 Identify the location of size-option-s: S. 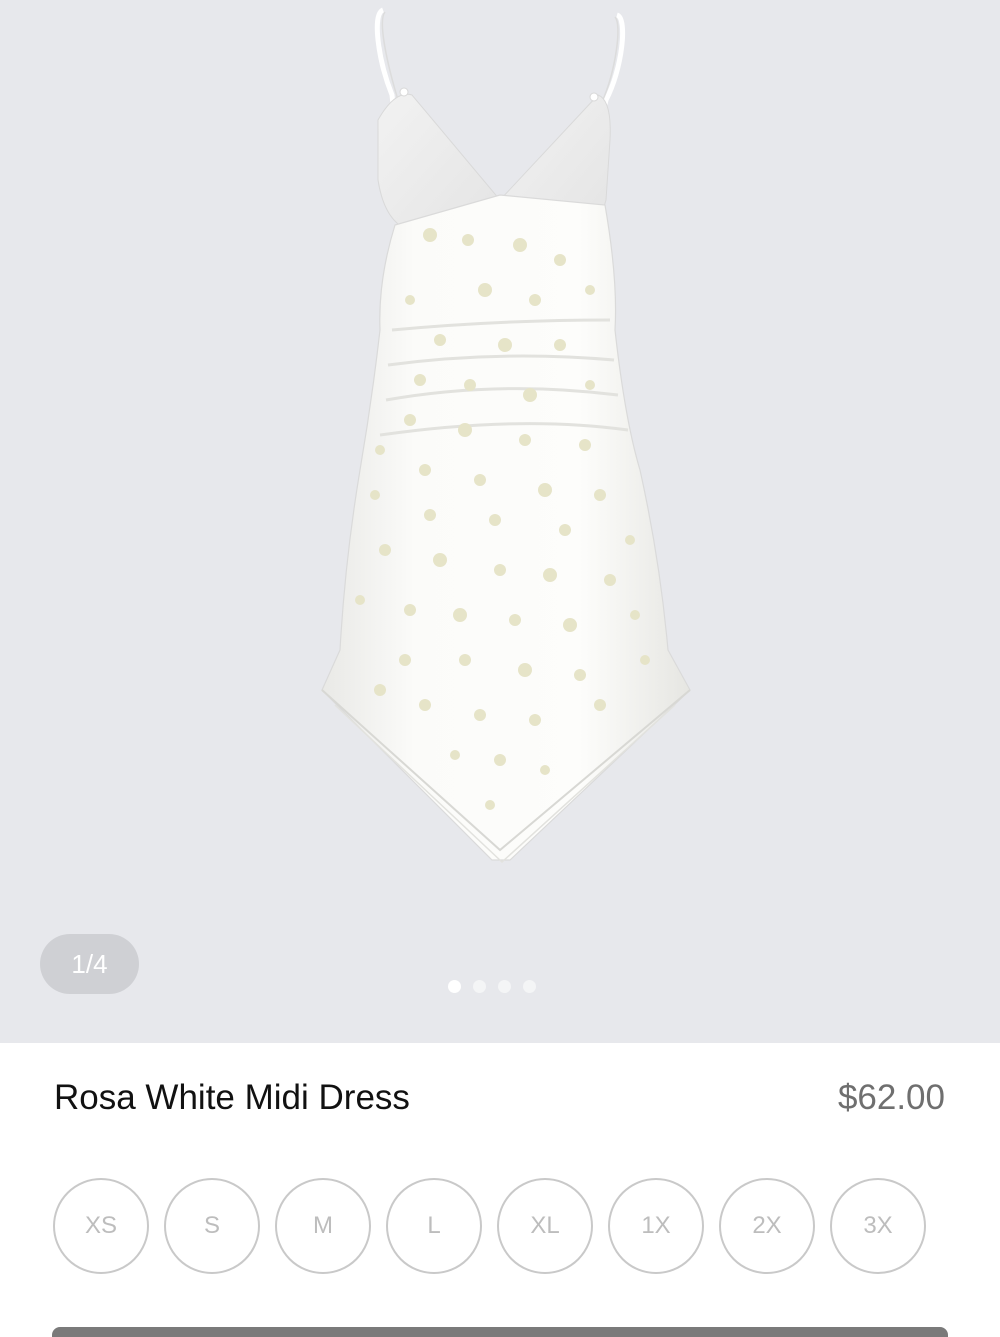
(212, 1226).